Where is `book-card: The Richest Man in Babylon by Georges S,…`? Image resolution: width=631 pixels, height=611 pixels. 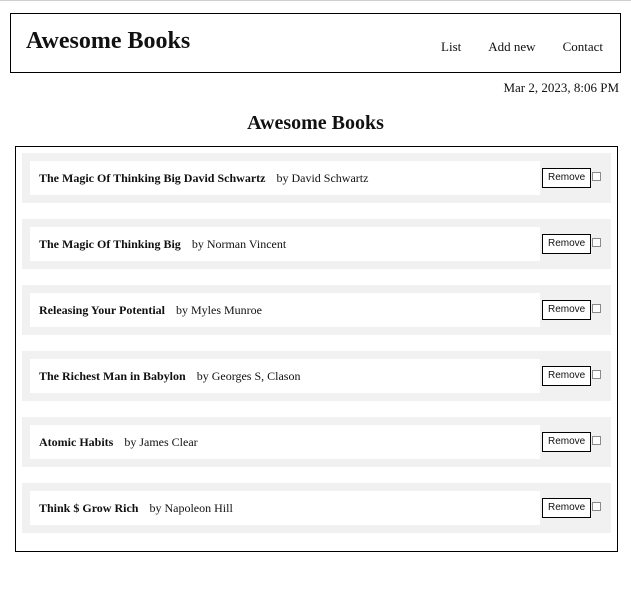 book-card: The Richest Man in Babylon by Georges S,… is located at coordinates (285, 376).